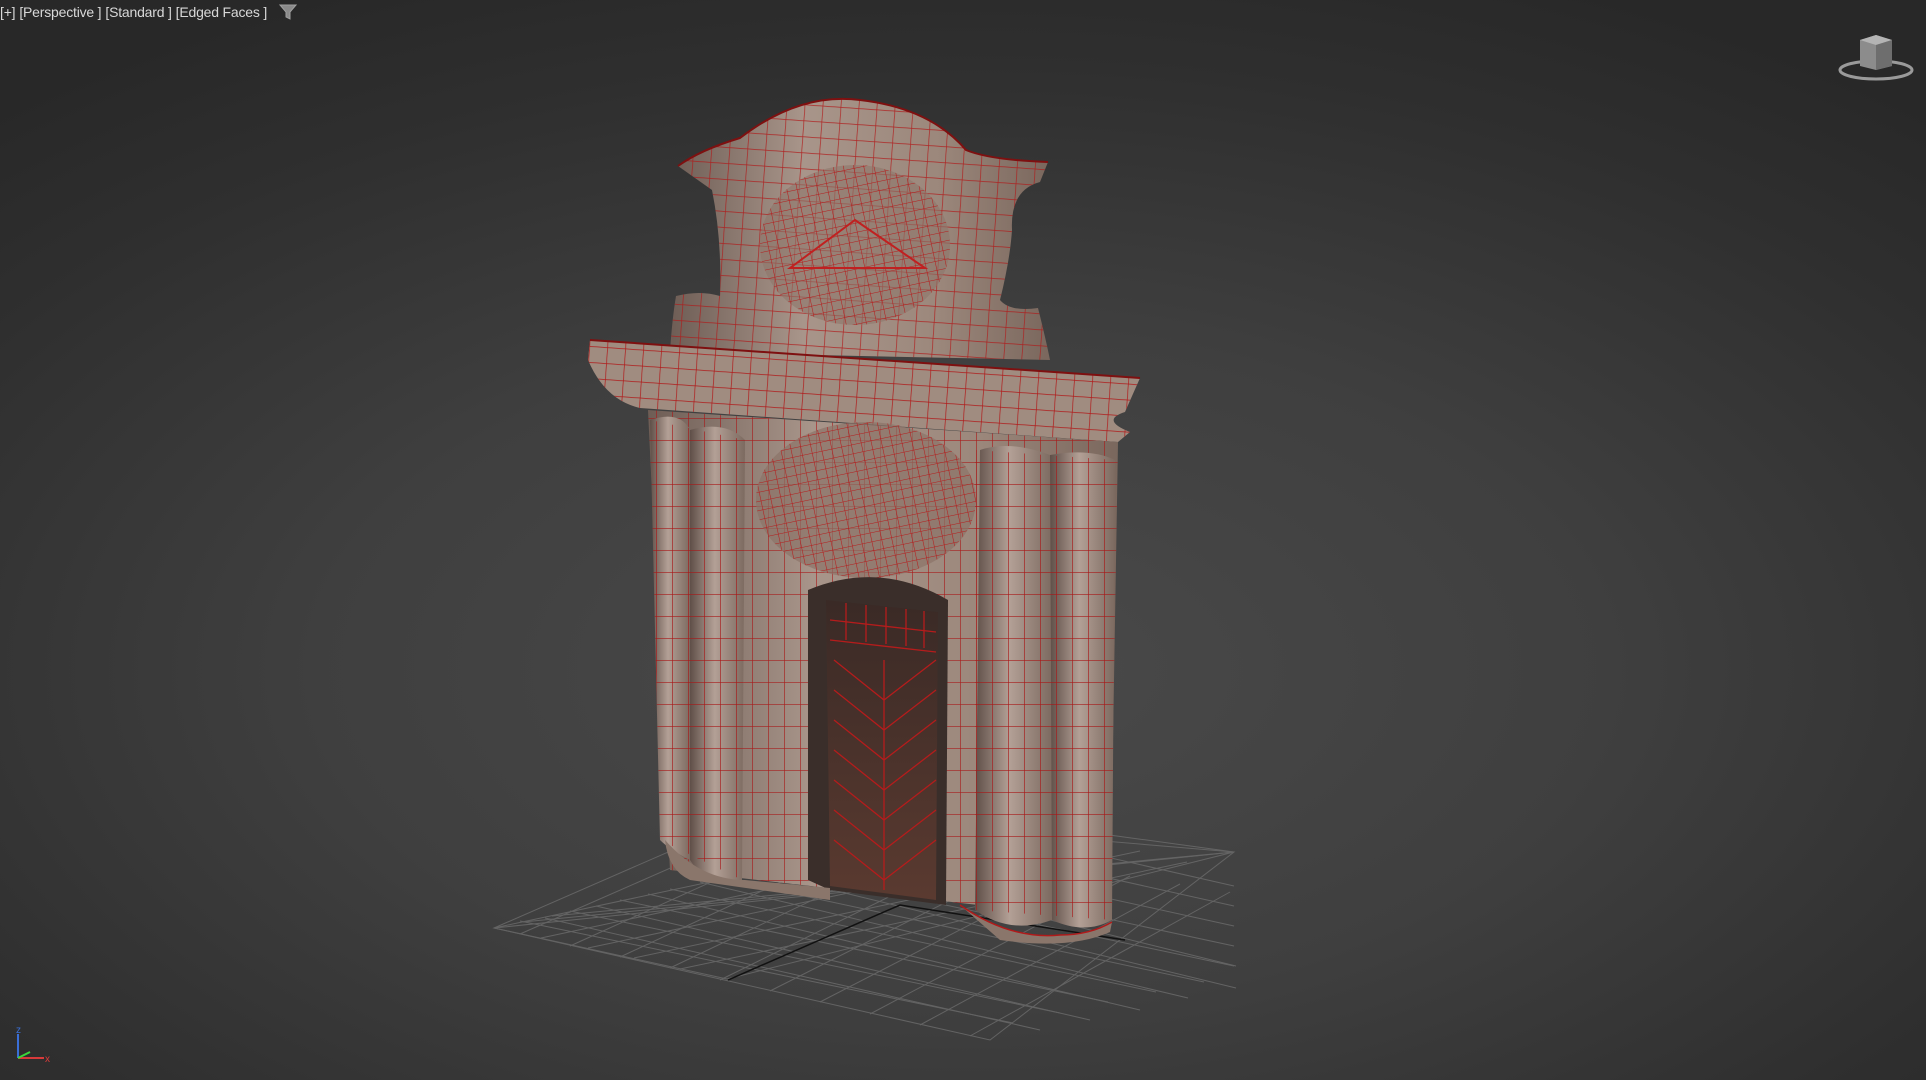 The image size is (1926, 1080). Describe the element at coordinates (47, 1059) in the screenshot. I see `axis-x-label: x` at that location.